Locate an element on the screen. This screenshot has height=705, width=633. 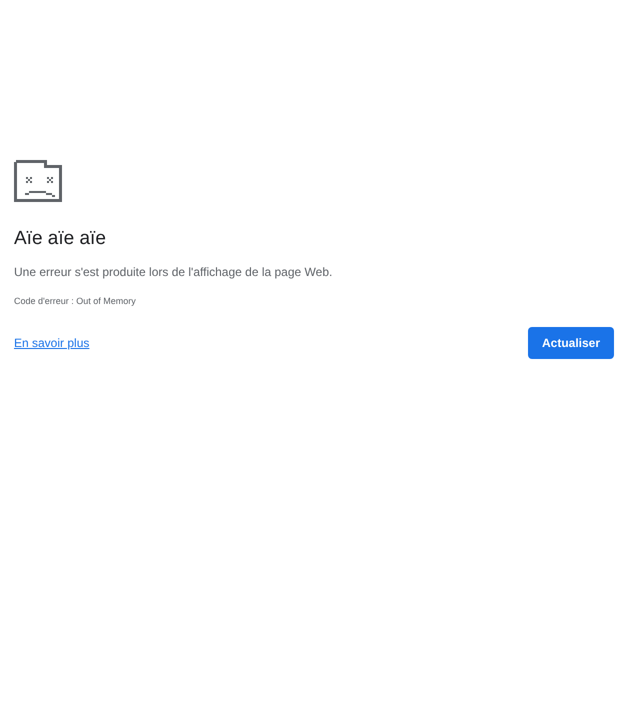
error-message: Une erreur s'est produite lors de l'affichage de la page Web. is located at coordinates (174, 272).